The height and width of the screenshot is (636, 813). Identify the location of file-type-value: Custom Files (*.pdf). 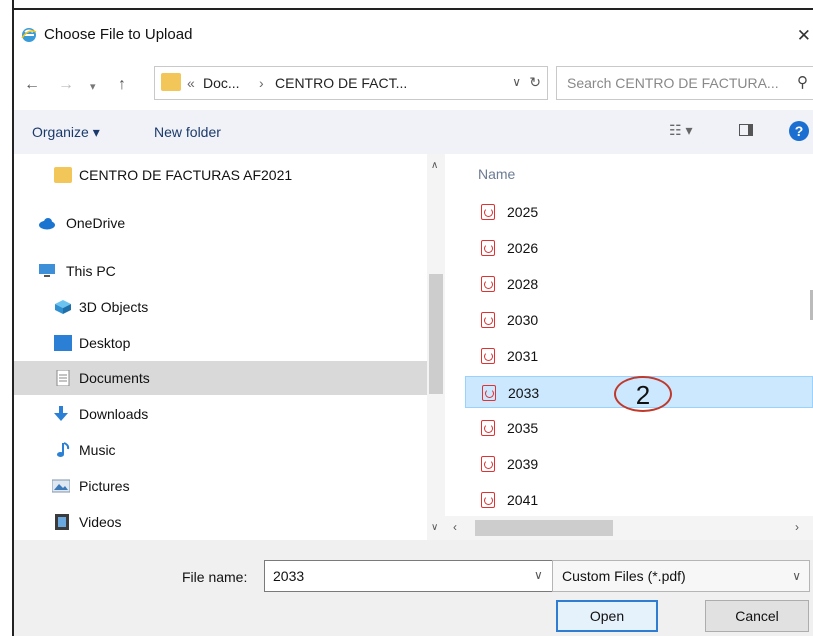
(624, 576).